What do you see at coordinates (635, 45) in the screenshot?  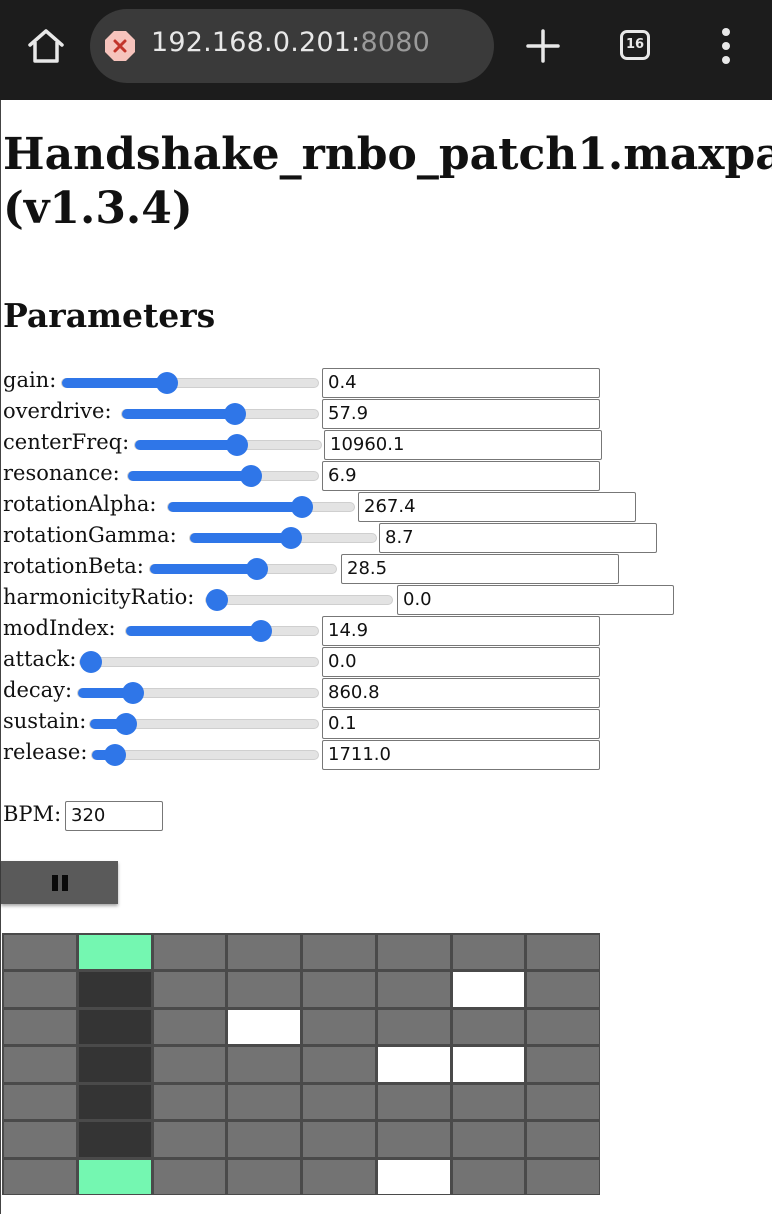 I see `tab-switcher-icon: 16` at bounding box center [635, 45].